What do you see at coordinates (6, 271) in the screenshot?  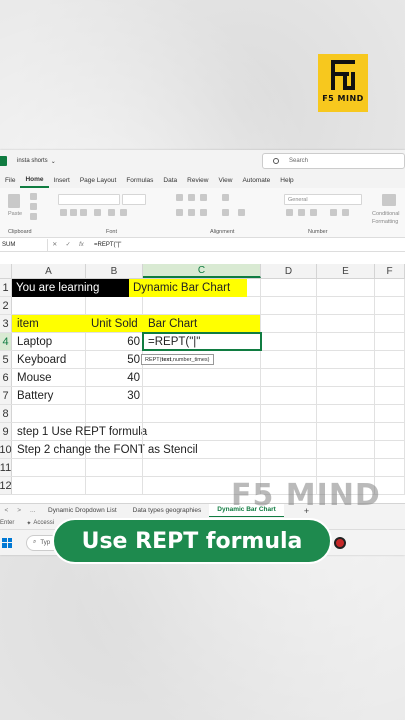 I see `select-all` at bounding box center [6, 271].